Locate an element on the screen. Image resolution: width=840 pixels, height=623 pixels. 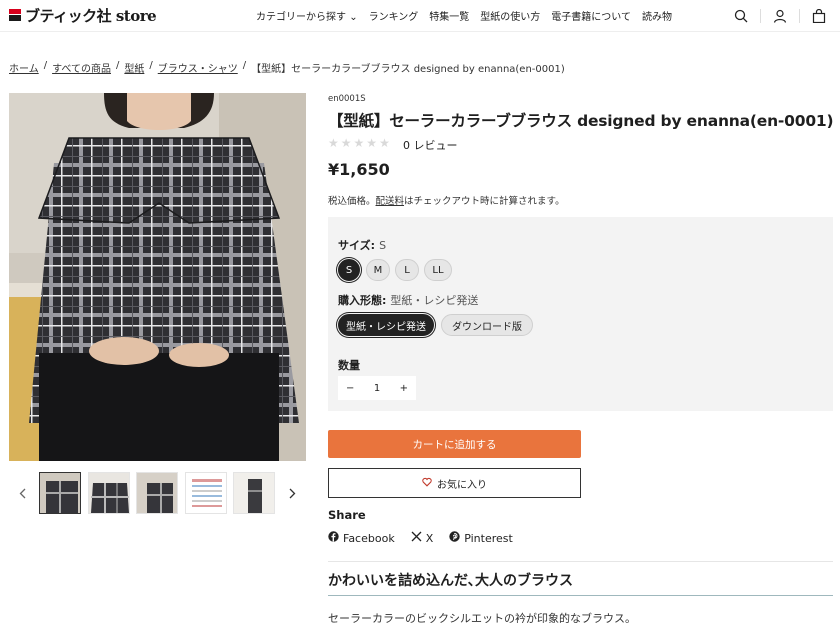
heart-icon is located at coordinates (427, 483).